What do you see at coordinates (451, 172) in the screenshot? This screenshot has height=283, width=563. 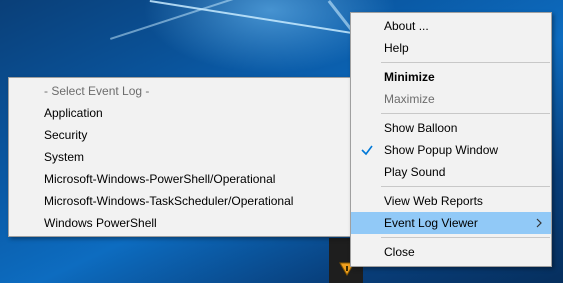 I see `play-sound-menu-item: Play Sound` at bounding box center [451, 172].